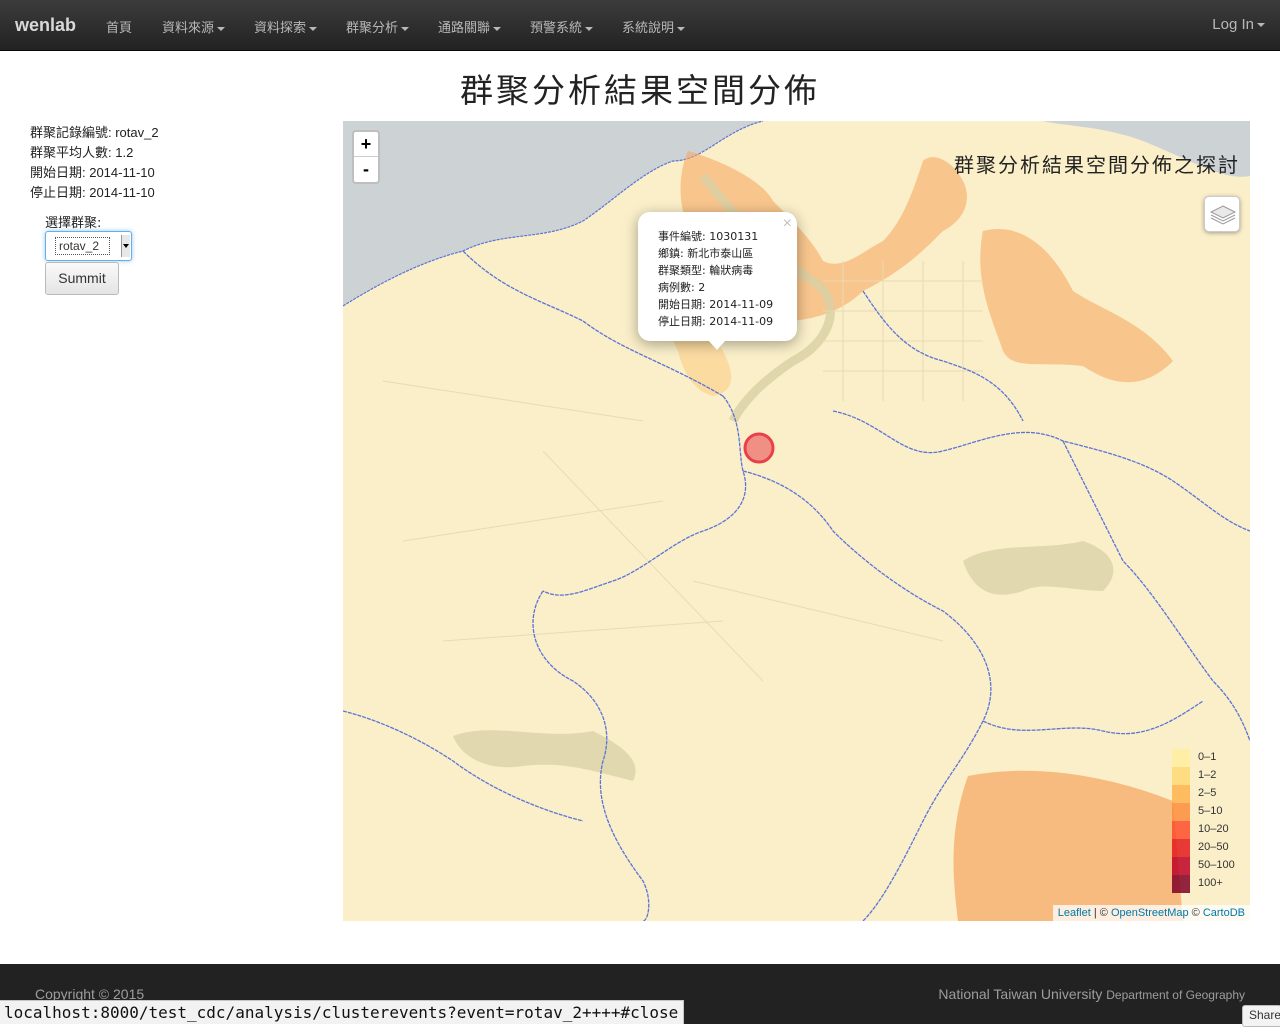  Describe the element at coordinates (280, 28) in the screenshot. I see `nav-item-label: 資料探索` at that location.